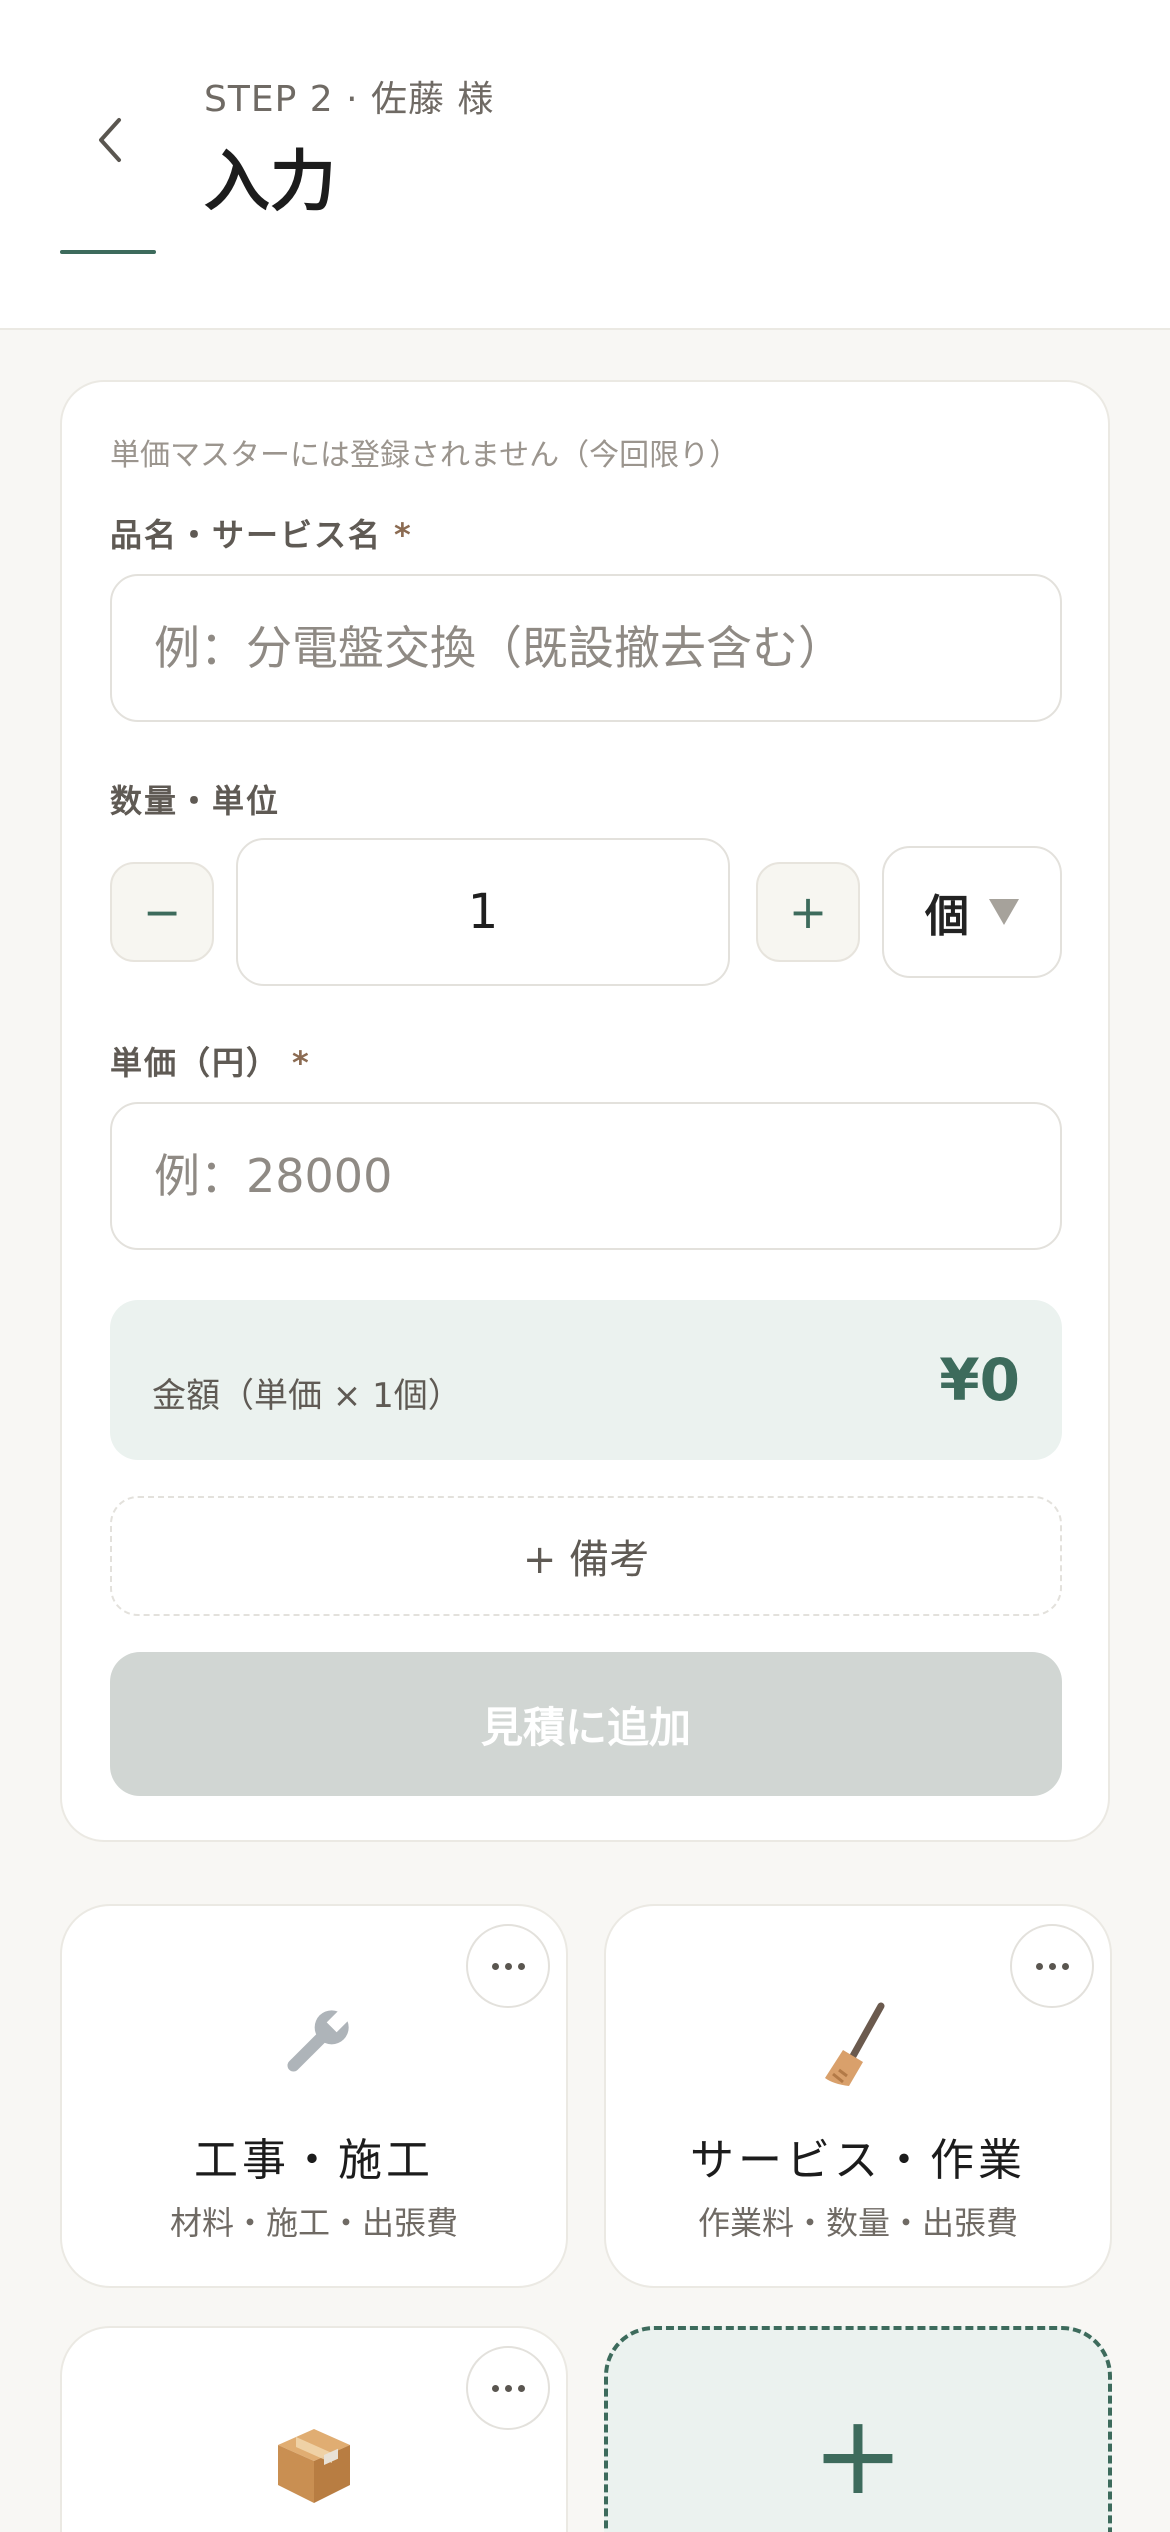 Image resolution: width=1170 pixels, height=2532 pixels. I want to click on wrench-icon, so click(314, 2045).